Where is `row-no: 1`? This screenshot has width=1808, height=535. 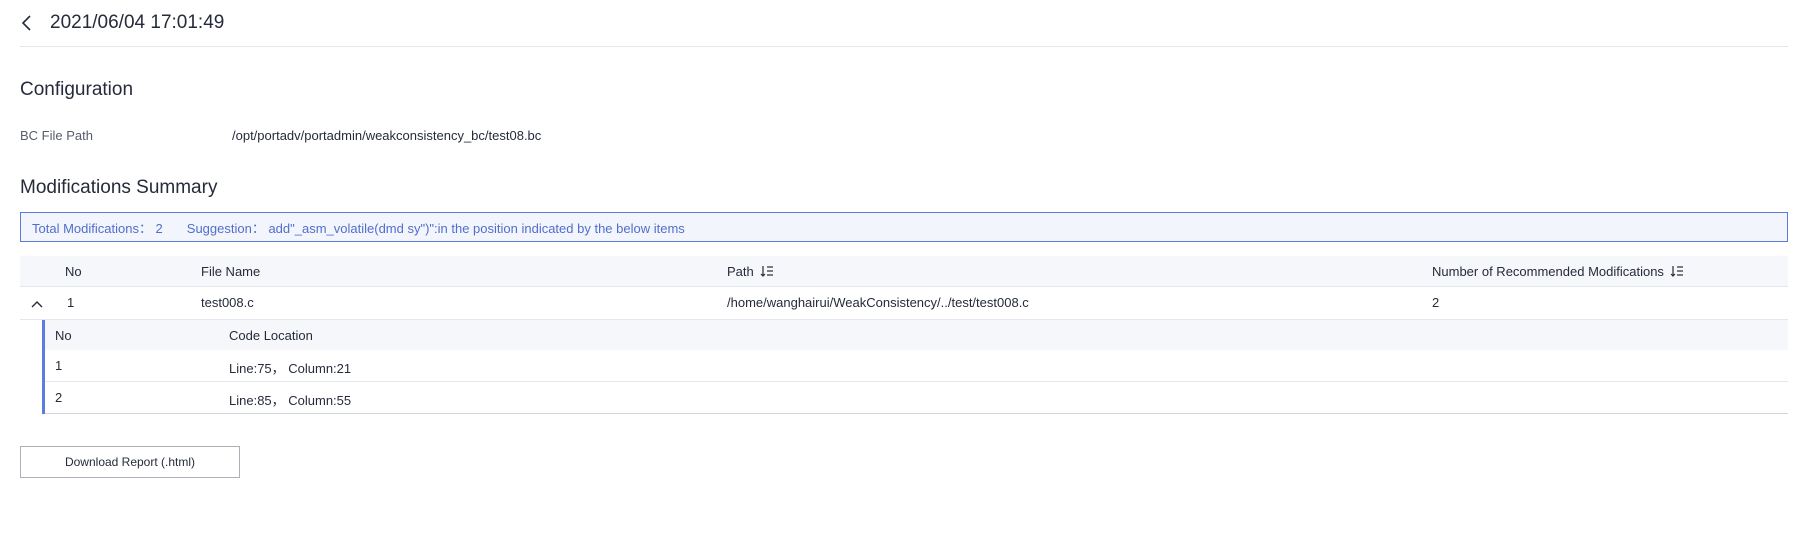 row-no: 1 is located at coordinates (71, 302).